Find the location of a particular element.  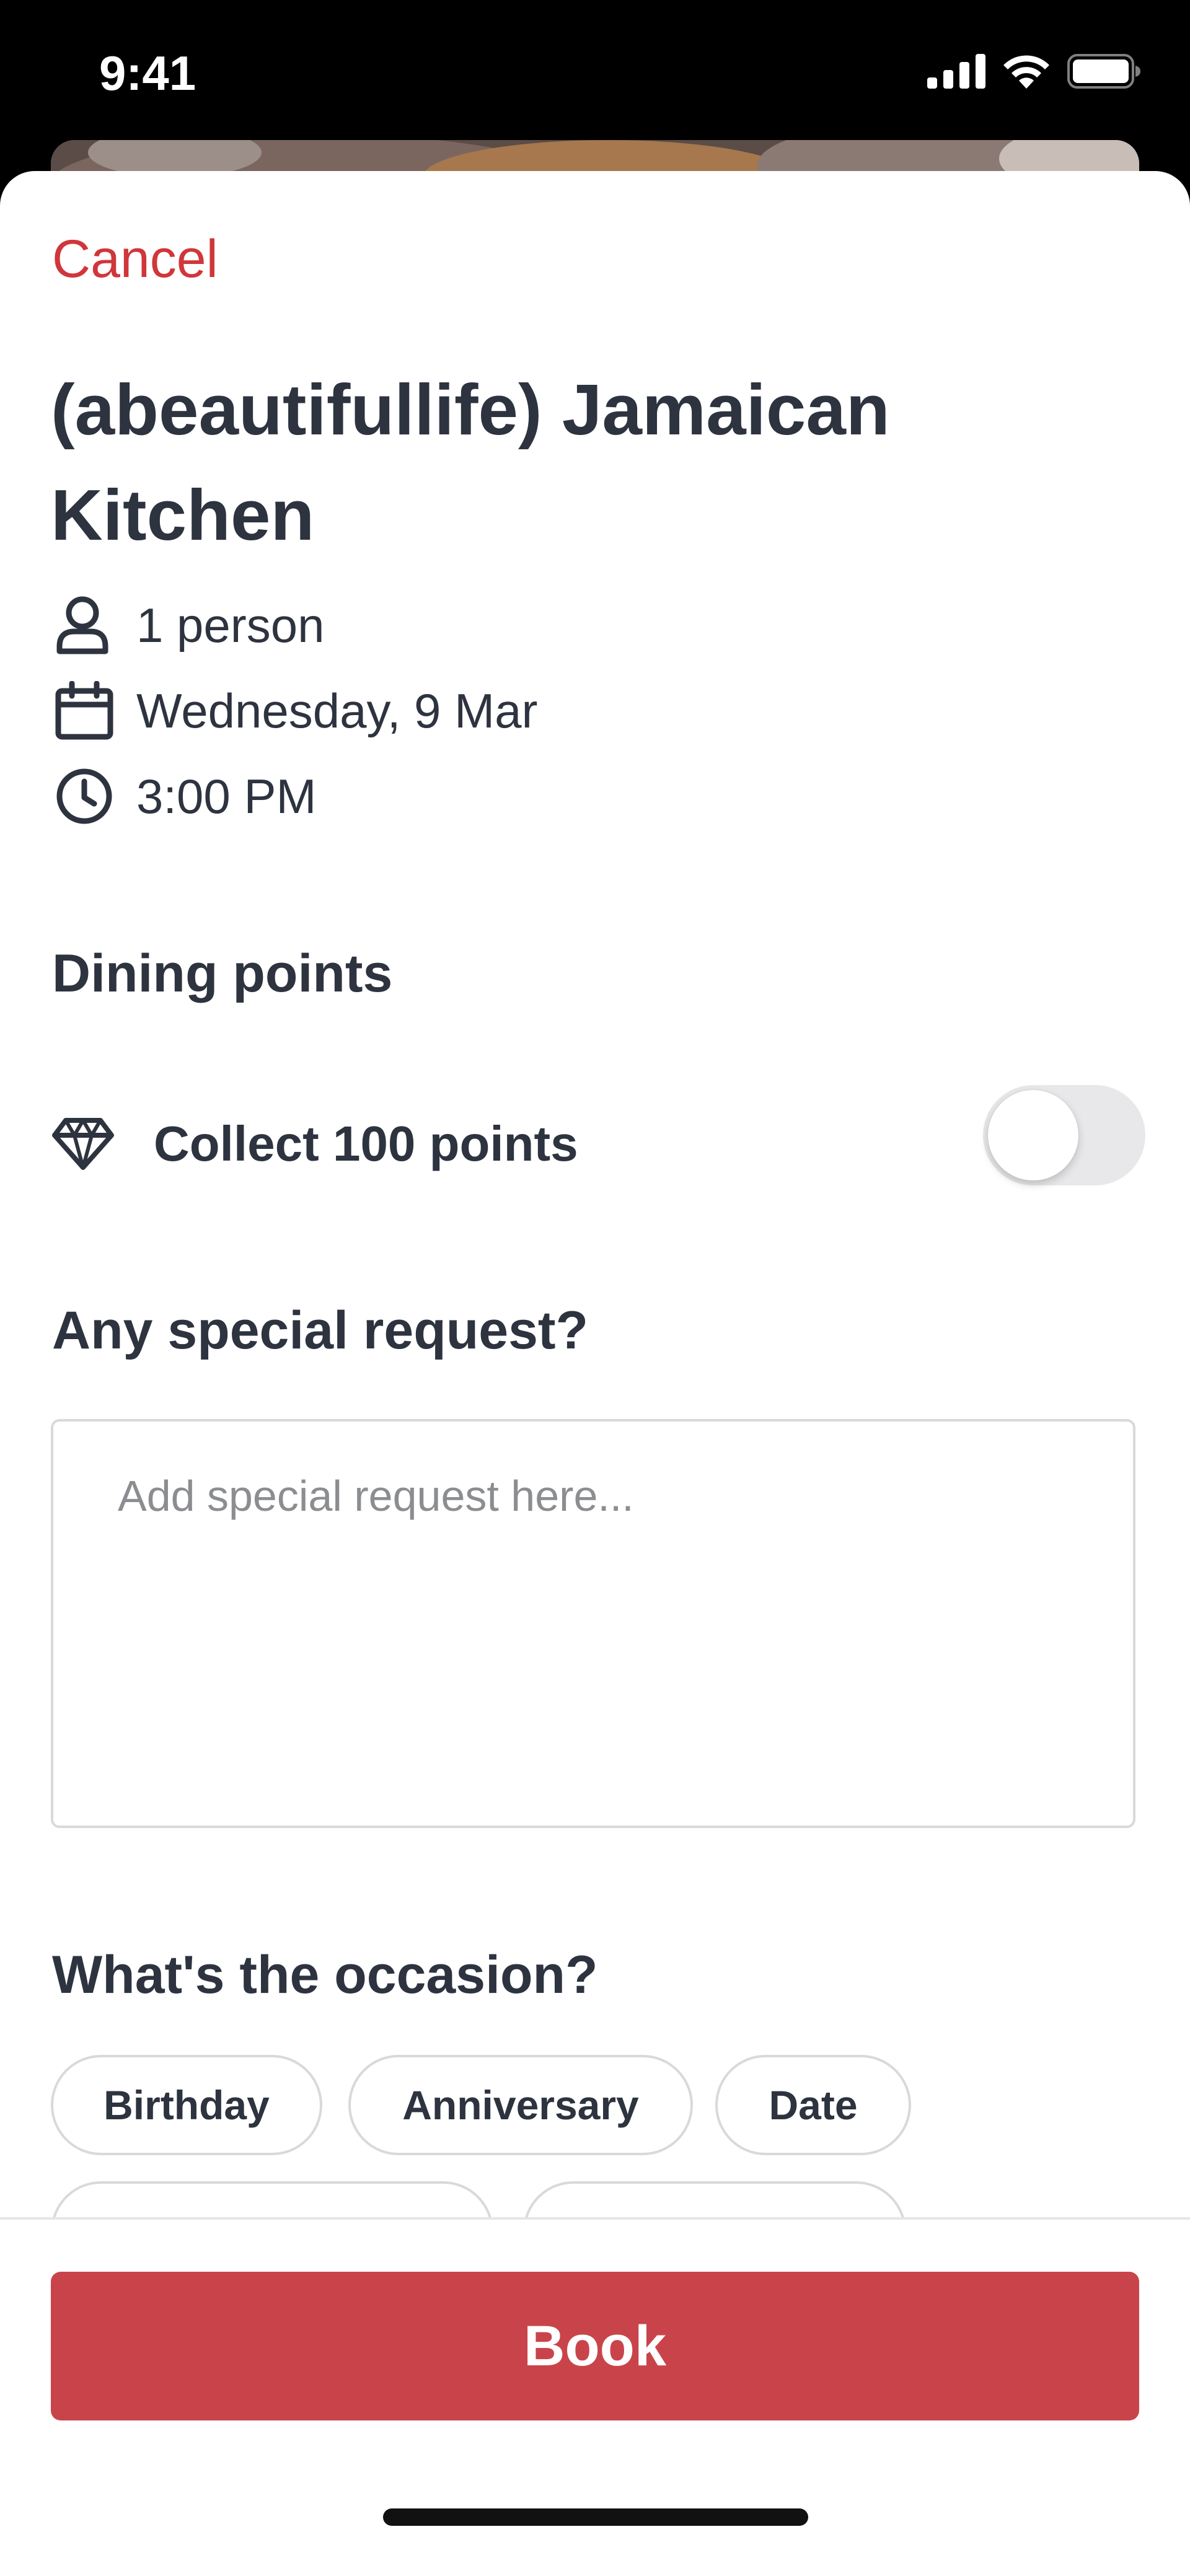

time-text: 3:00 PM is located at coordinates (226, 796).